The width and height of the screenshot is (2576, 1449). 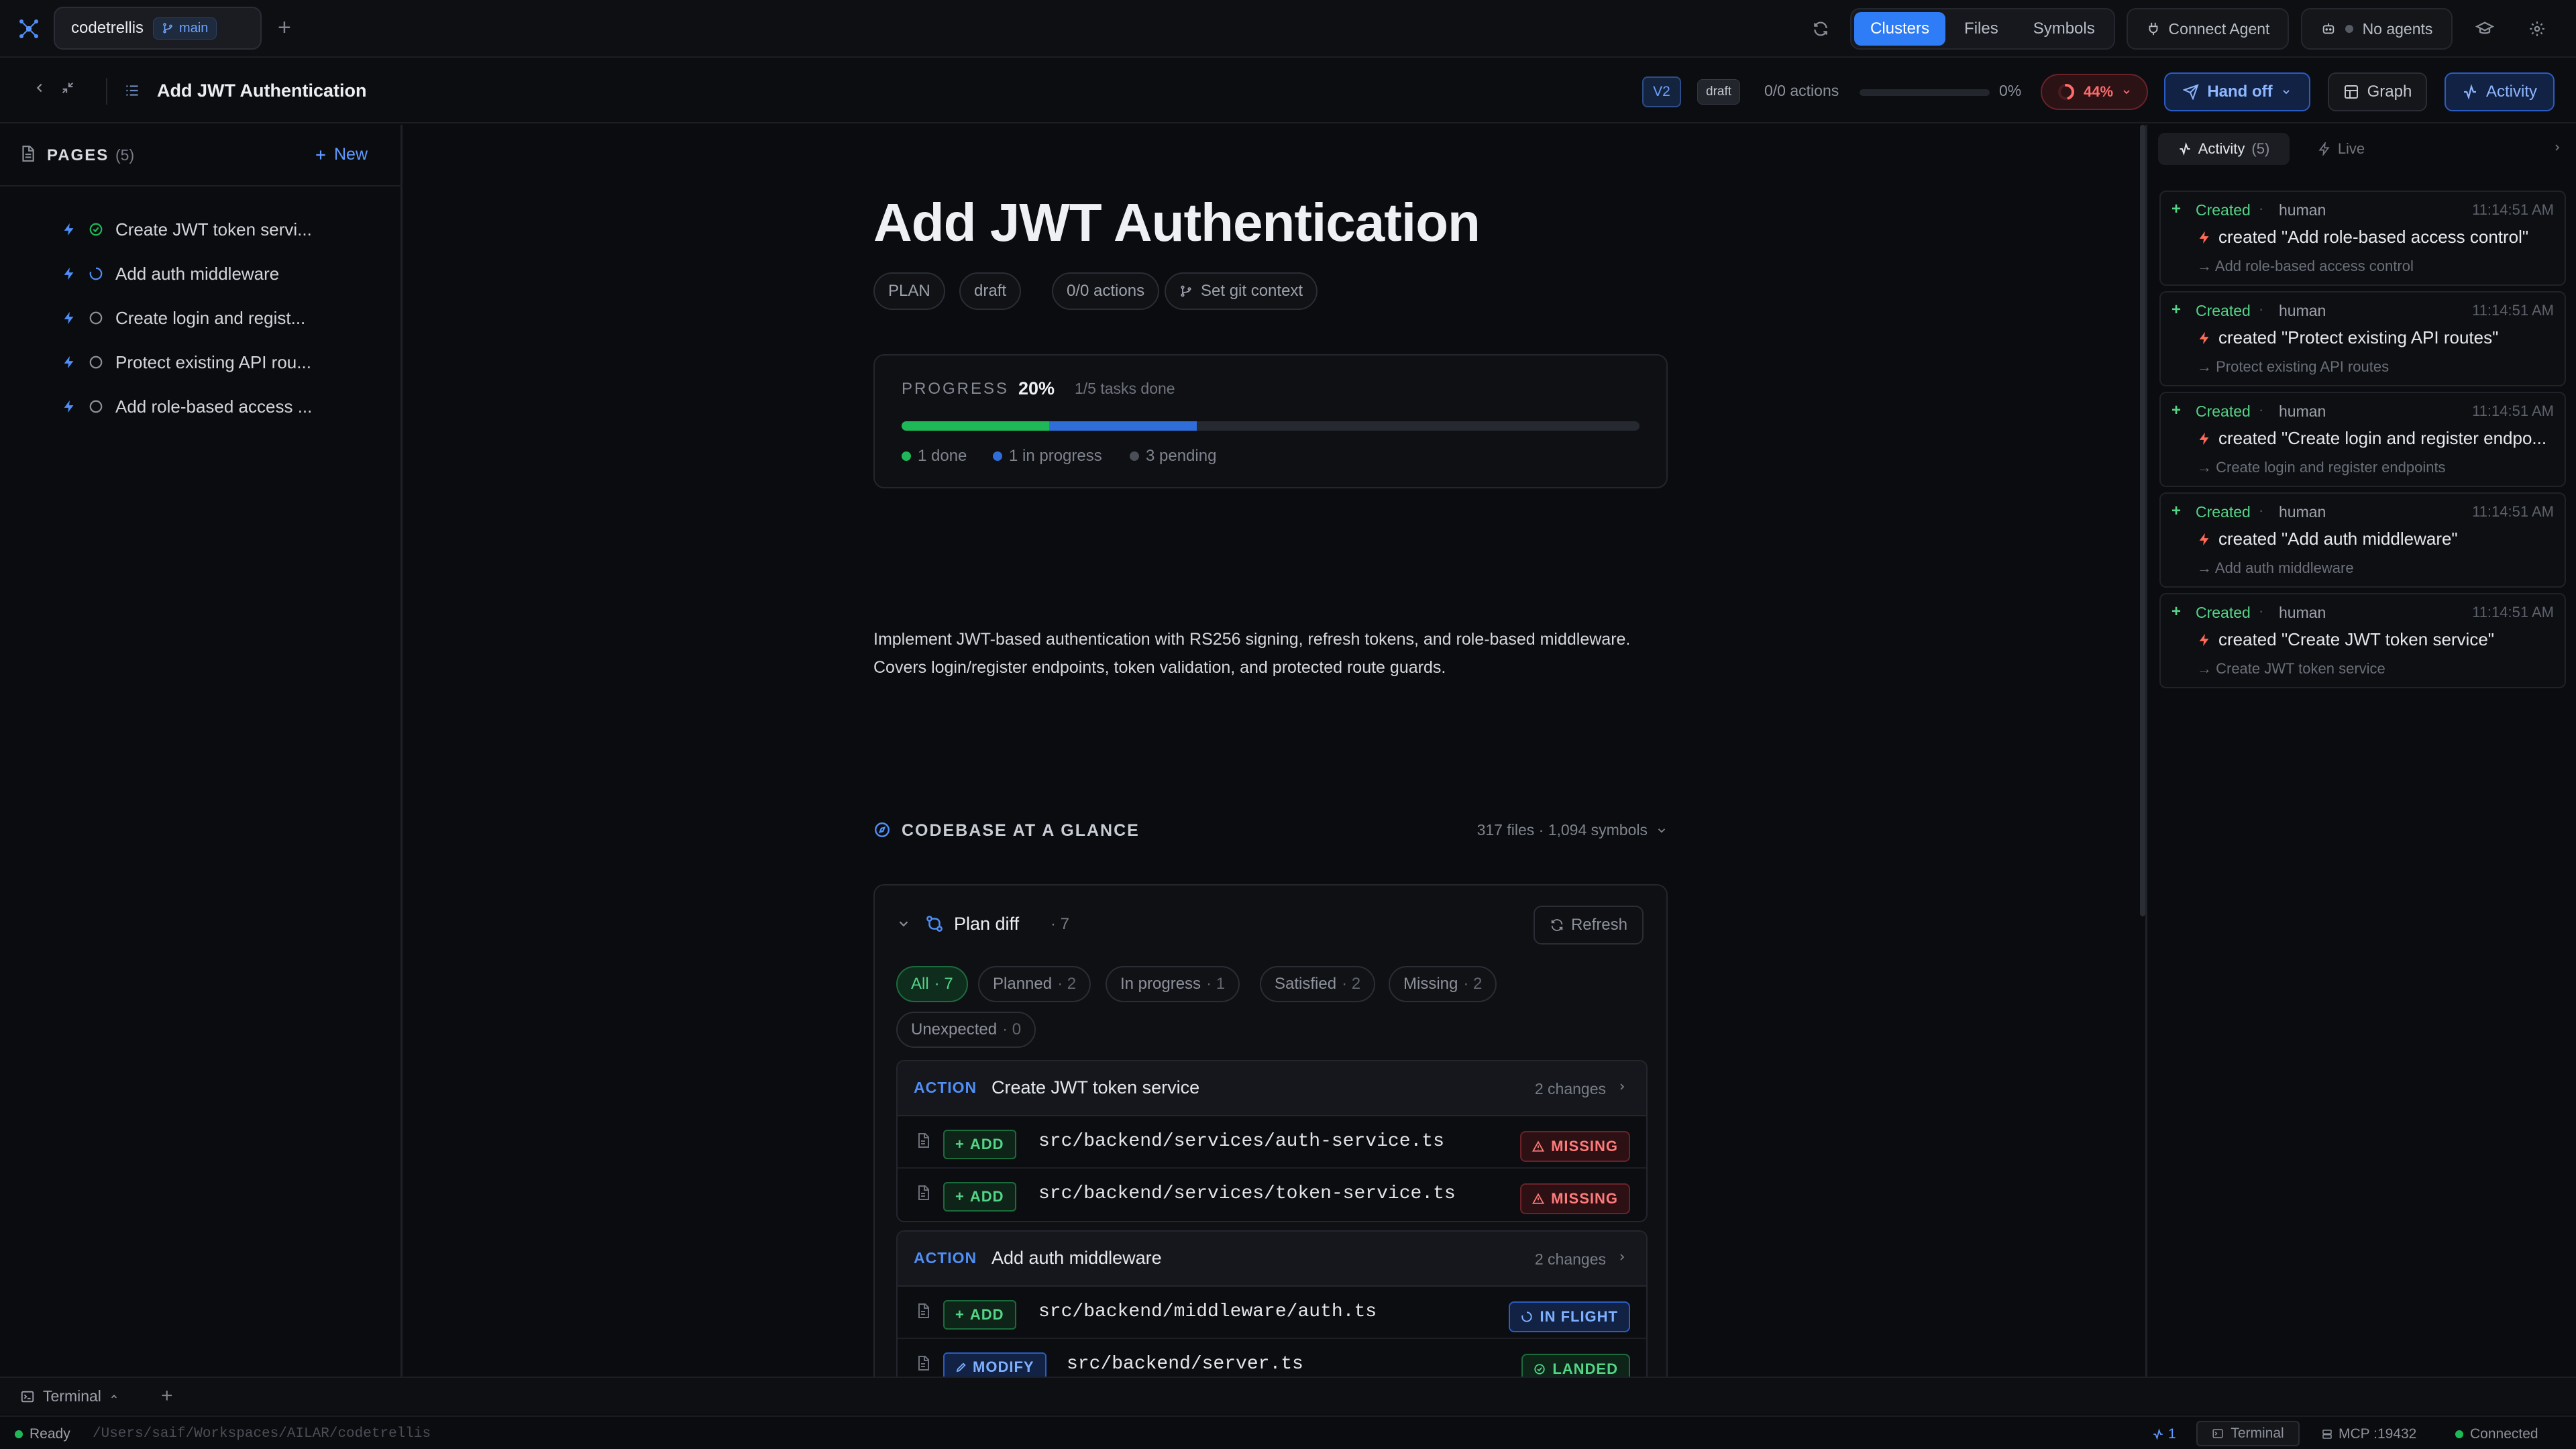 What do you see at coordinates (2513, 410) in the screenshot?
I see `activity-time: 11:14:51 AM` at bounding box center [2513, 410].